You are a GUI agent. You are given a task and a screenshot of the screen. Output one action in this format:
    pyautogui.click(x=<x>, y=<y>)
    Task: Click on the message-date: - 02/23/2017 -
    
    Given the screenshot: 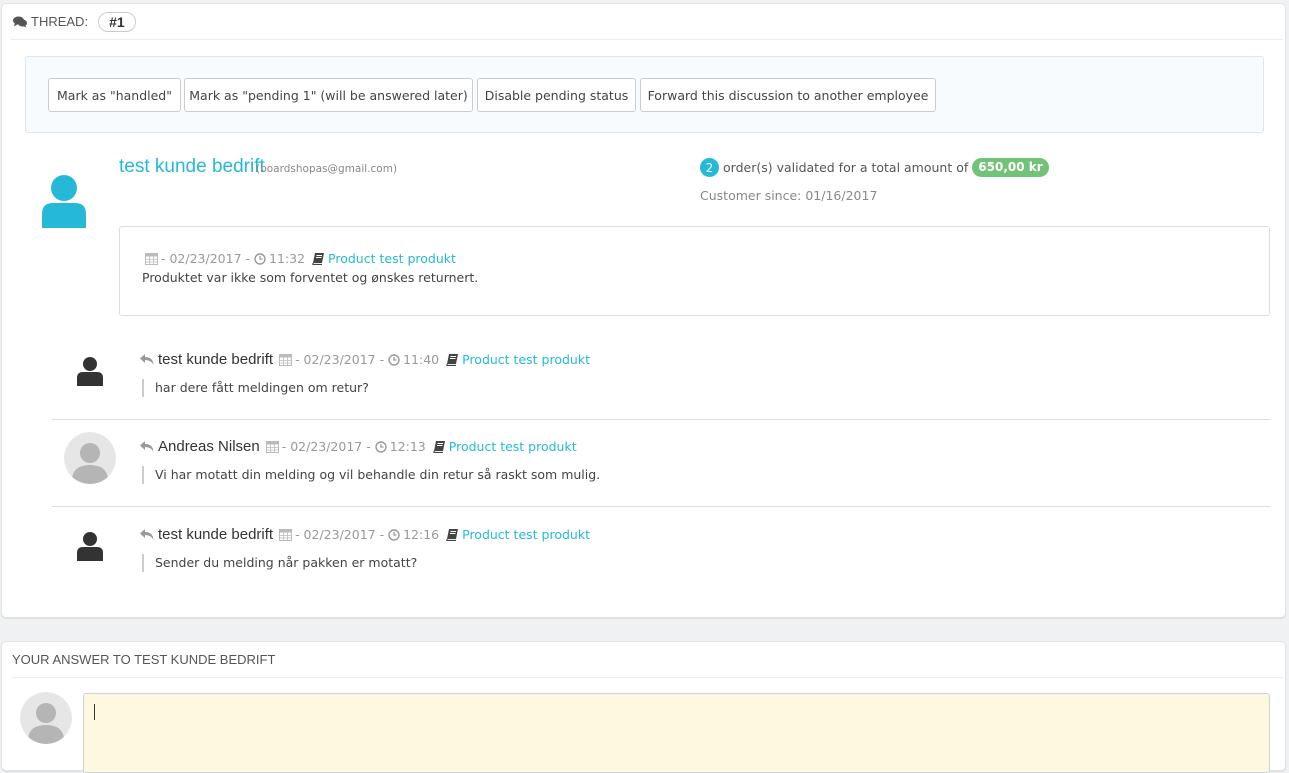 What is the action you would take?
    pyautogui.click(x=206, y=258)
    